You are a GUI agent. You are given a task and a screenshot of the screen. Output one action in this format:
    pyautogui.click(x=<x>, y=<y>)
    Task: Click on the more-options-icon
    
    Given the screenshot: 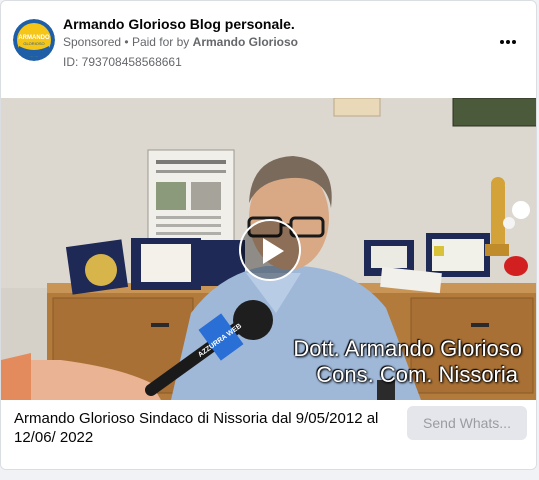 What is the action you would take?
    pyautogui.click(x=508, y=42)
    